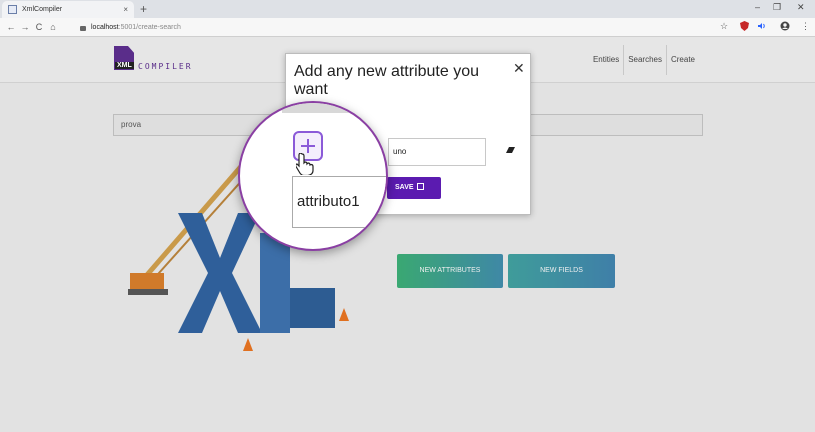 The width and height of the screenshot is (815, 432). What do you see at coordinates (12, 9) in the screenshot?
I see `favicon-icon` at bounding box center [12, 9].